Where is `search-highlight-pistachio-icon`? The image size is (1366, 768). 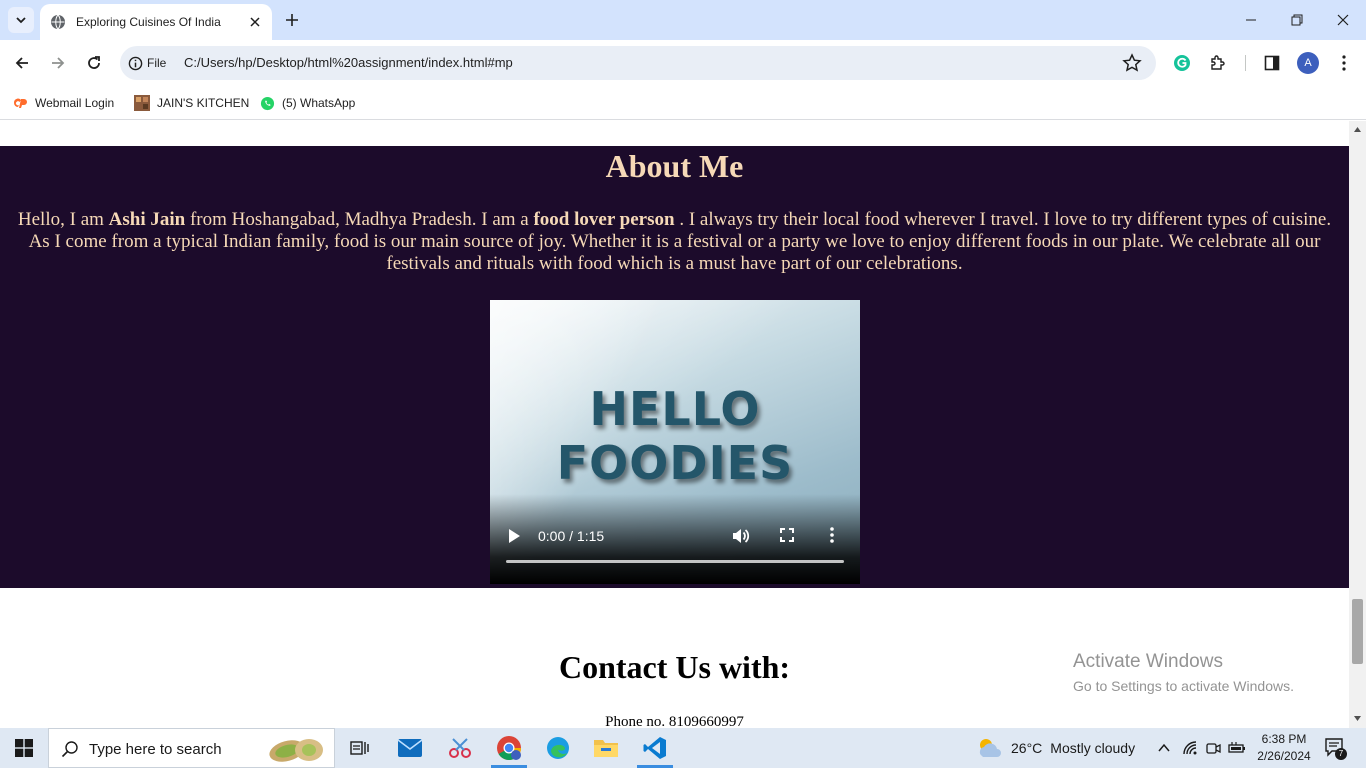
search-highlight-pistachio-icon is located at coordinates (296, 750).